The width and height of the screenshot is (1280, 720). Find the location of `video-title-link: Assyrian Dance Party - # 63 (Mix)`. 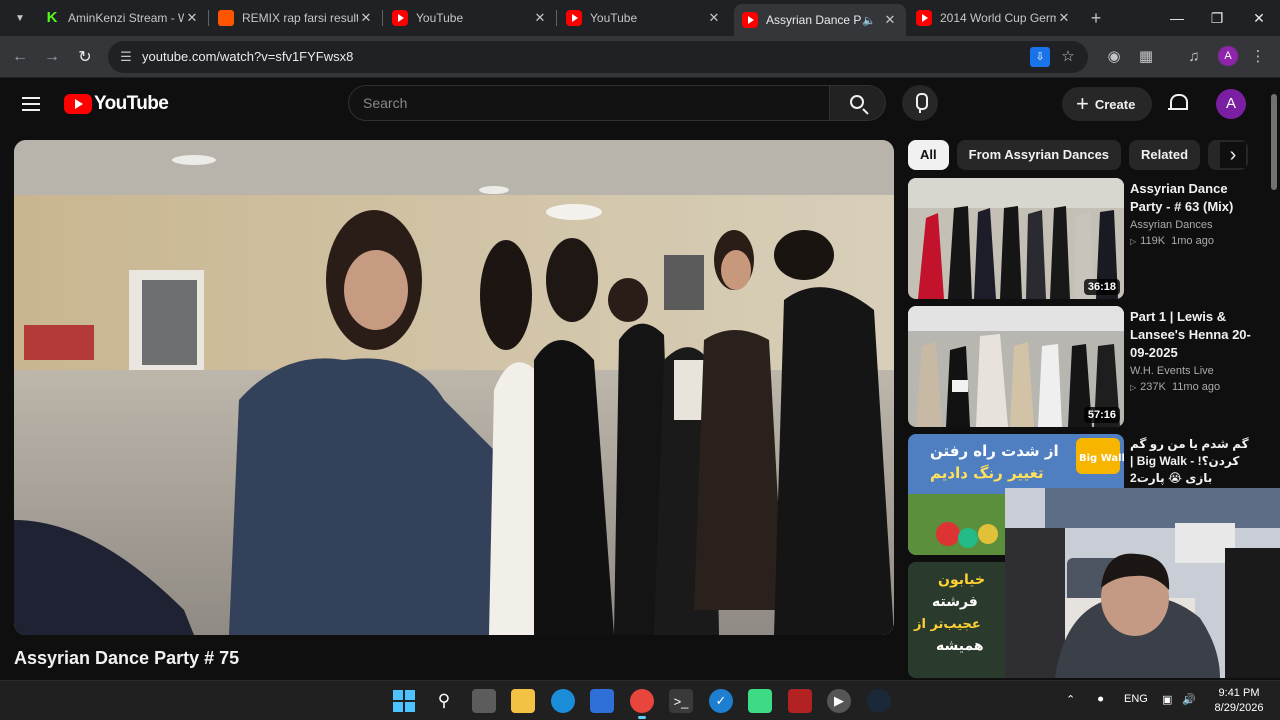

video-title-link: Assyrian Dance Party - # 63 (Mix) is located at coordinates (1194, 198).